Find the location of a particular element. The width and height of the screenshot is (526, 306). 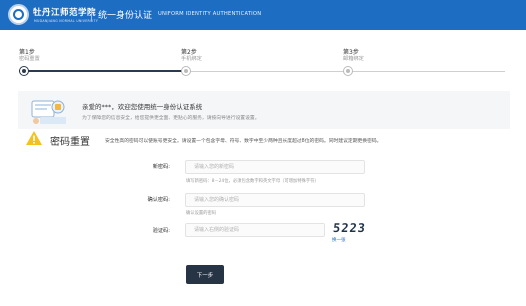

section-title: 密码重置 is located at coordinates (70, 142).